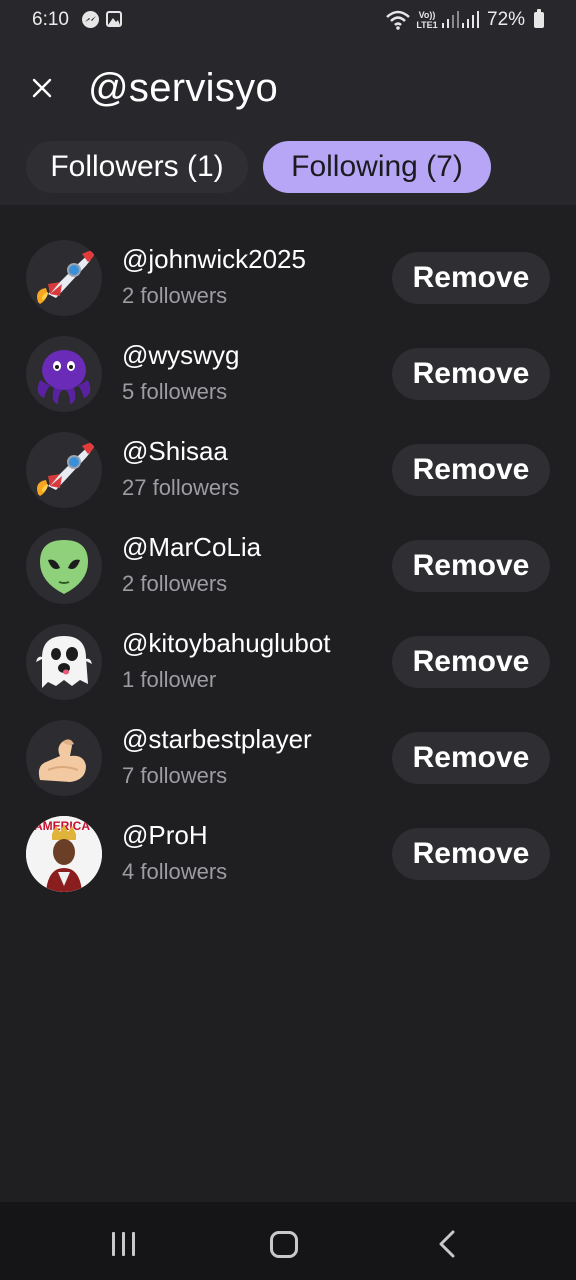 Image resolution: width=576 pixels, height=1280 pixels. I want to click on status-time: 6:10, so click(50, 19).